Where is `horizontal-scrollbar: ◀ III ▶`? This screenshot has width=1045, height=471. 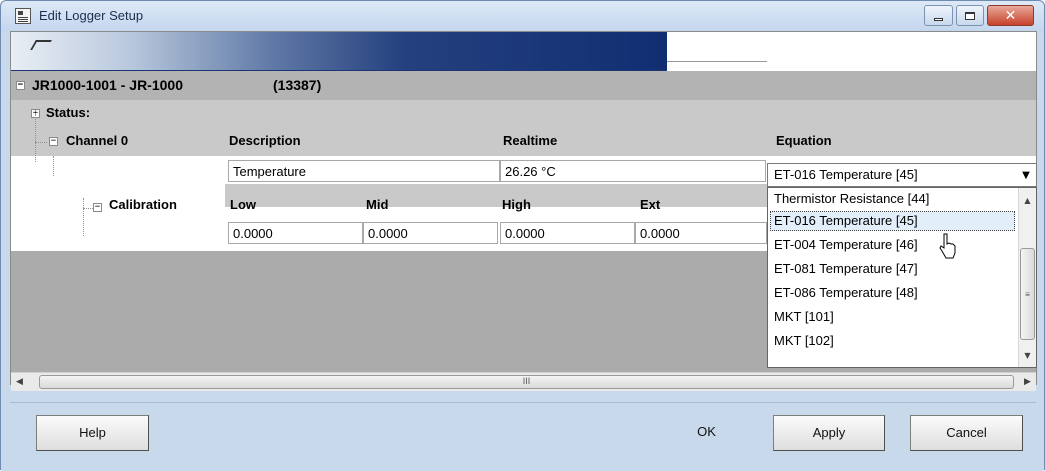 horizontal-scrollbar: ◀ III ▶ is located at coordinates (523, 381).